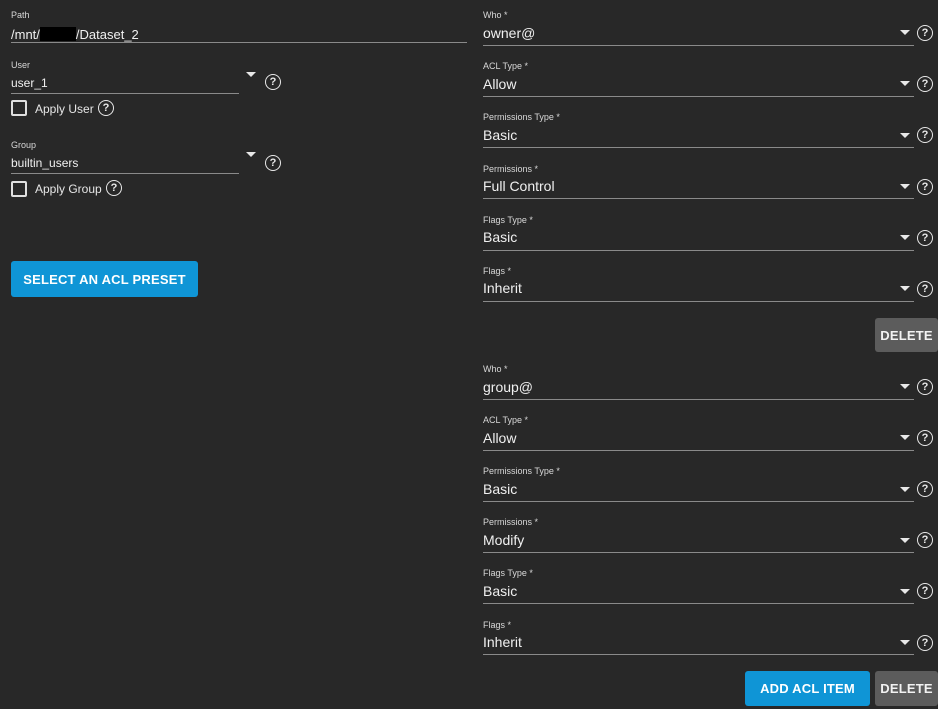 The image size is (938, 709). Describe the element at coordinates (698, 132) in the screenshot. I see `acl1-permissions-type-select: Permissions Type * Basic` at that location.